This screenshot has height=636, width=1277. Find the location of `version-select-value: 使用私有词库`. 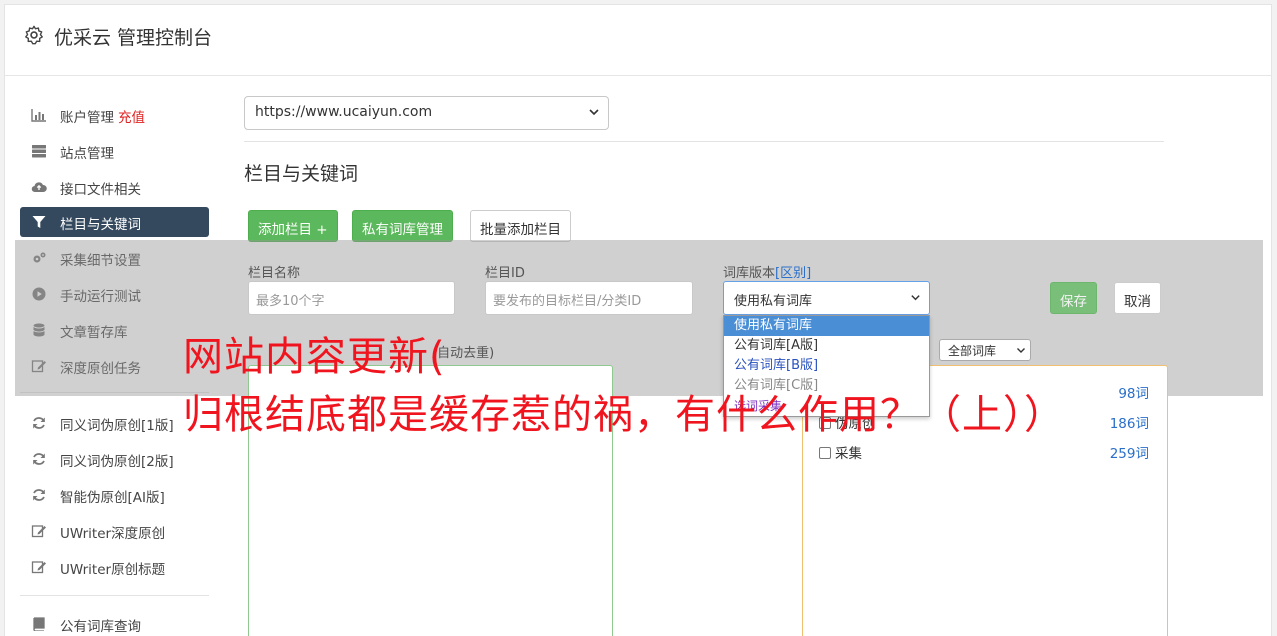

version-select-value: 使用私有词库 is located at coordinates (773, 301).